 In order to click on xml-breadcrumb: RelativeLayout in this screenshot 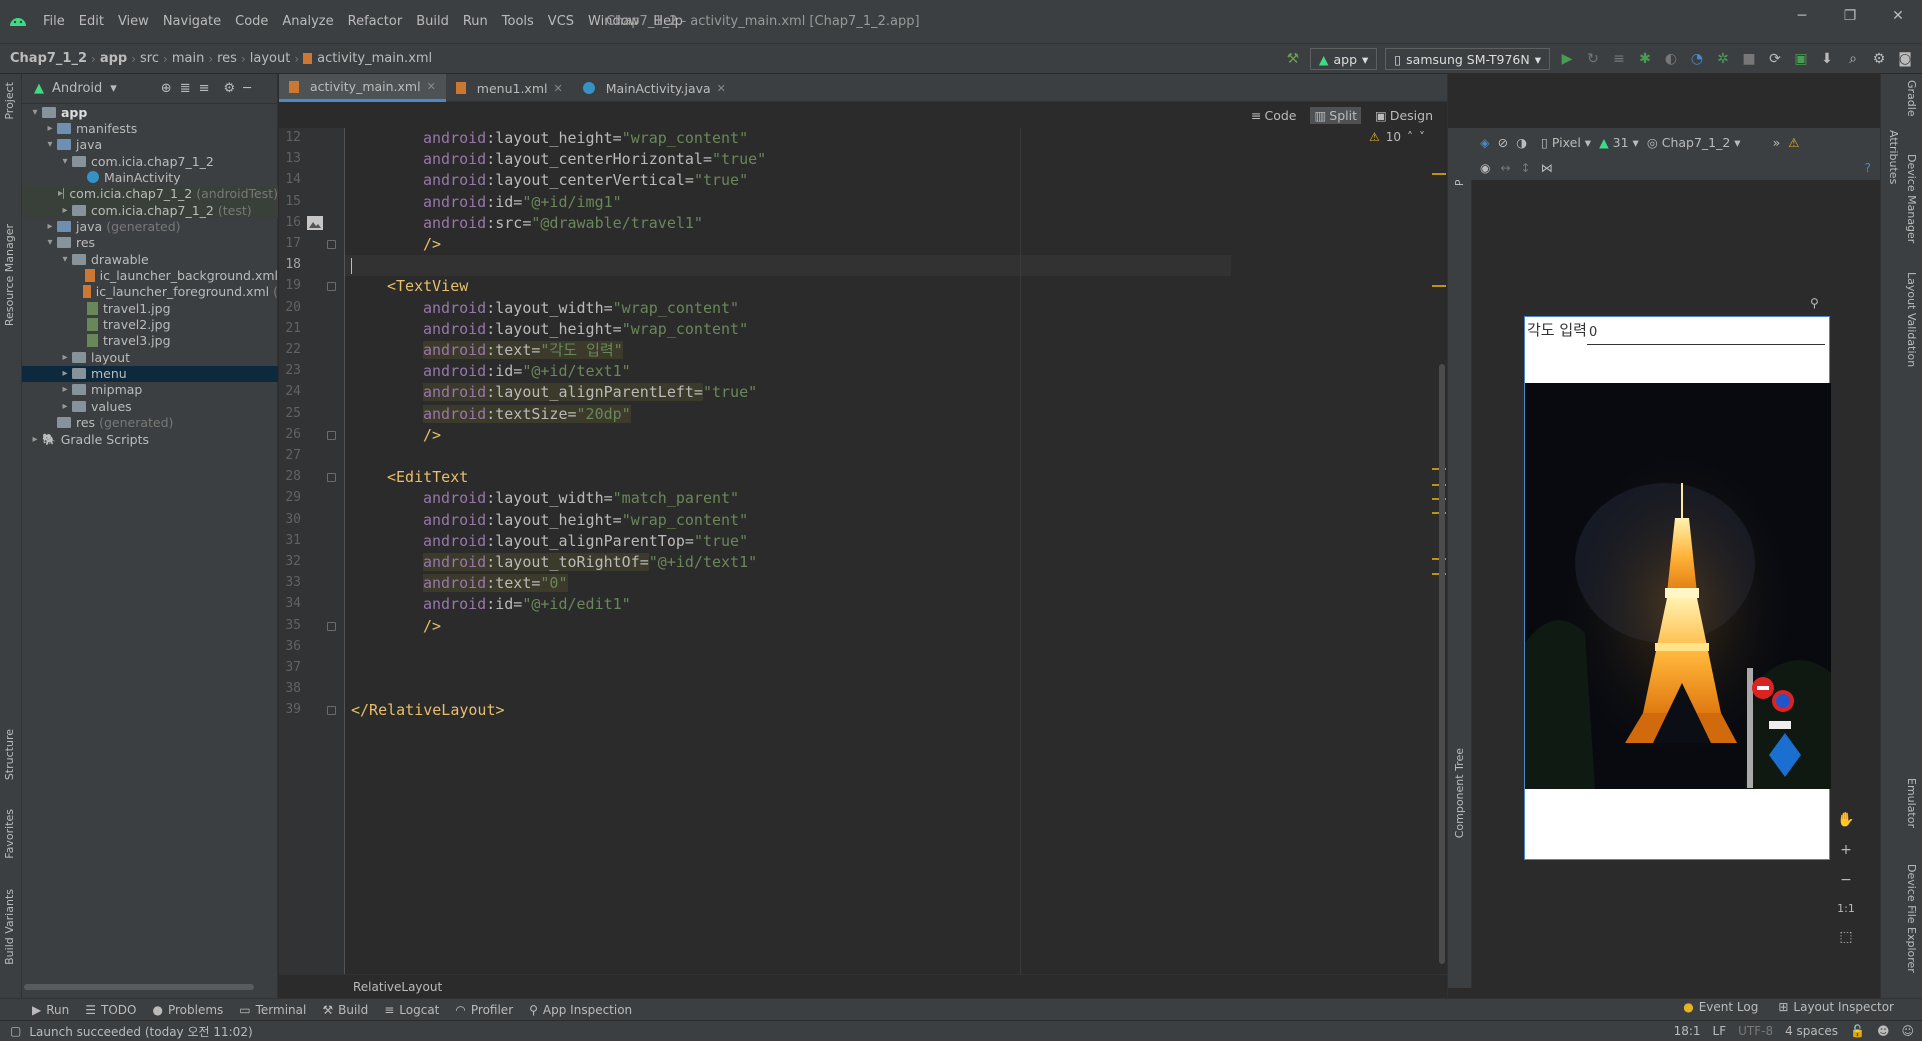, I will do `click(863, 986)`.